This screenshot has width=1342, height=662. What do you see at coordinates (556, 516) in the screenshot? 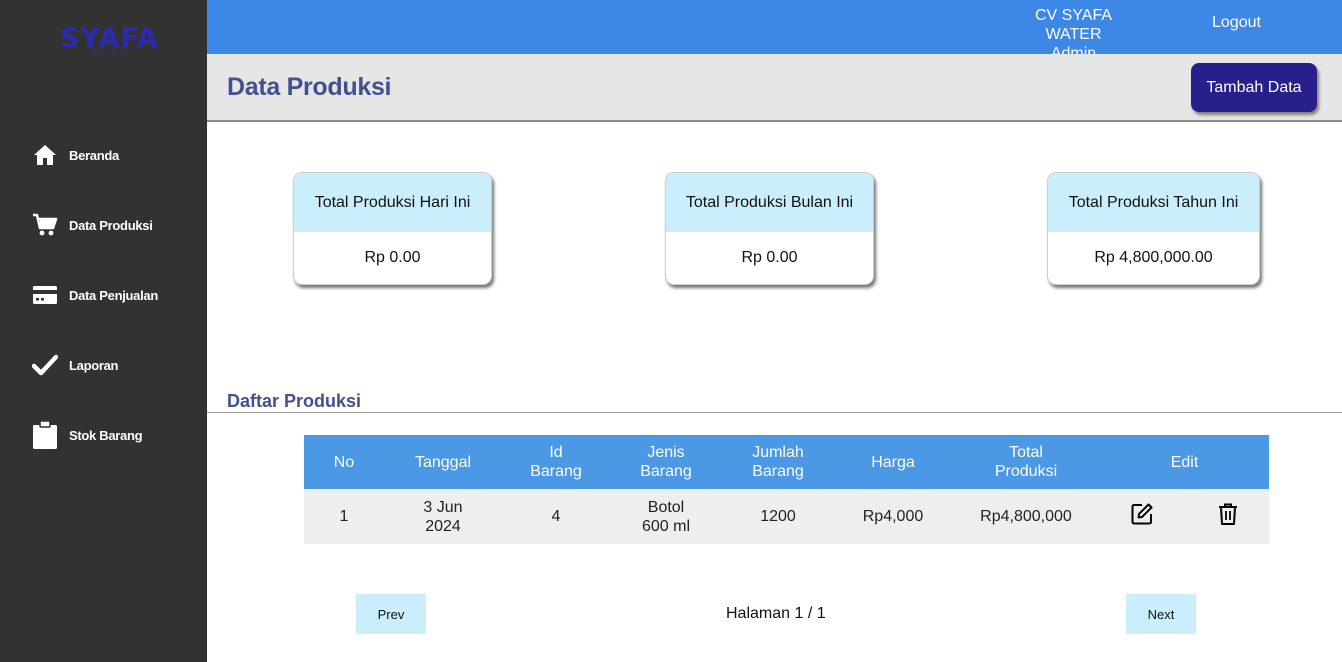
I see `cell-id-barang: 4` at bounding box center [556, 516].